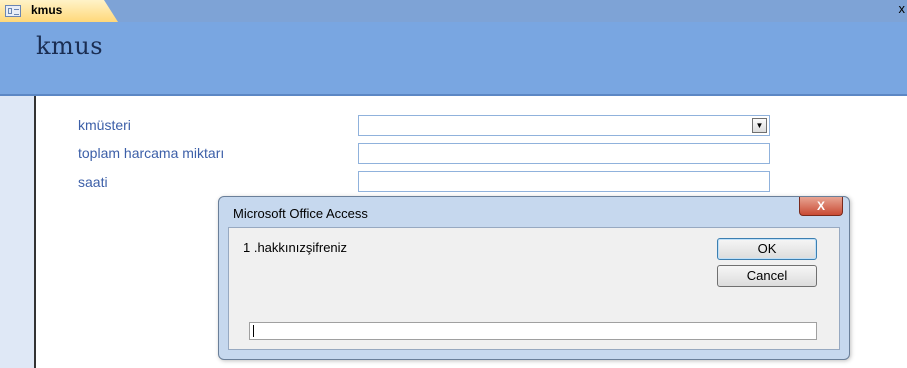 The image size is (907, 368). I want to click on saati-input, so click(564, 181).